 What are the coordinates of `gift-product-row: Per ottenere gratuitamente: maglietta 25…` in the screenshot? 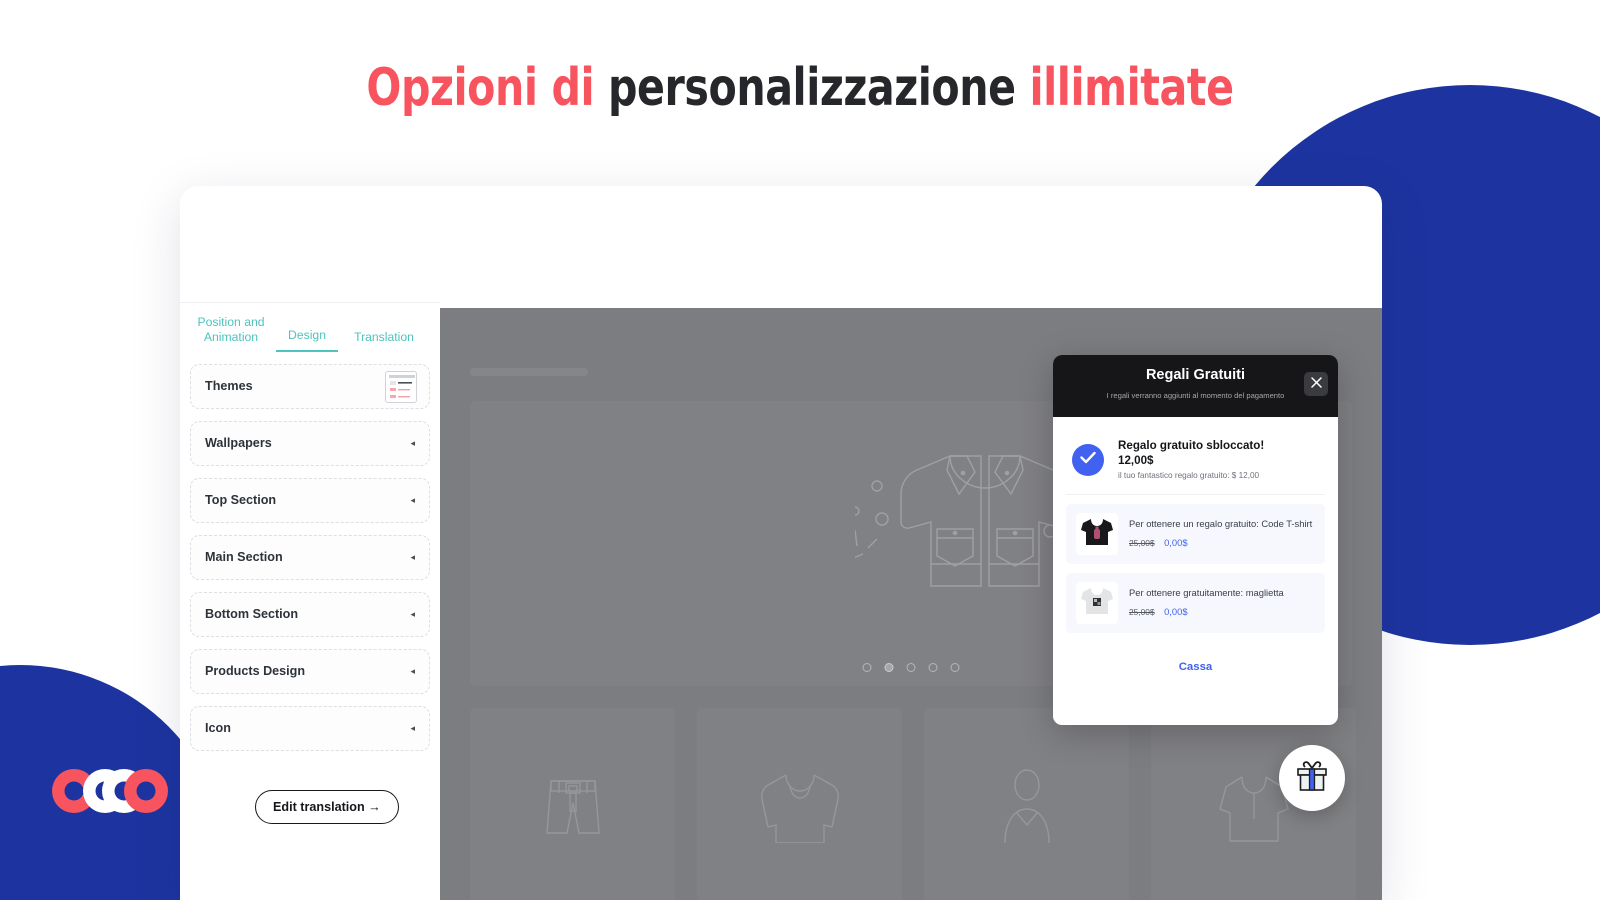 It's located at (1195, 603).